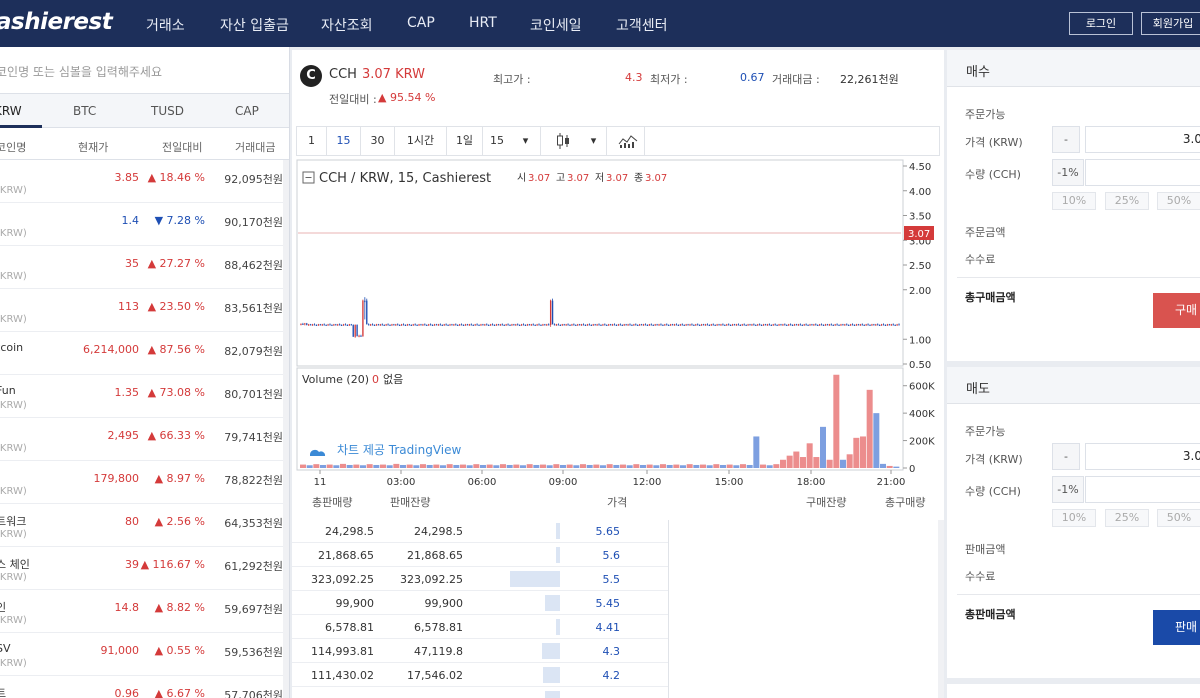 The image size is (1200, 698). I want to click on tradingview-attribution: 차트 제공 TradingView, so click(399, 450).